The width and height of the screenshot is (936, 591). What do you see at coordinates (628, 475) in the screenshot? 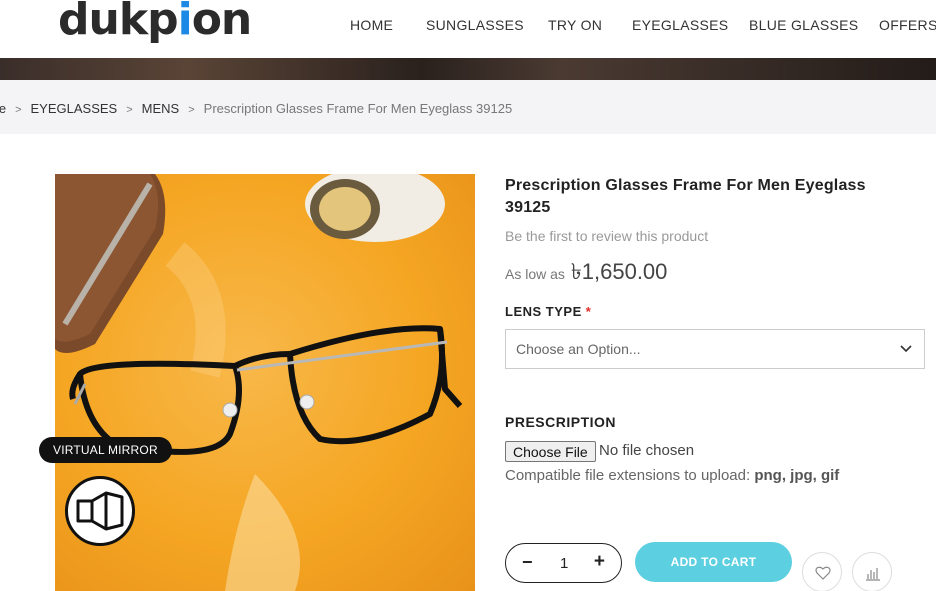
I see `file-note-prefix: Compatible file extensions to upload:` at bounding box center [628, 475].